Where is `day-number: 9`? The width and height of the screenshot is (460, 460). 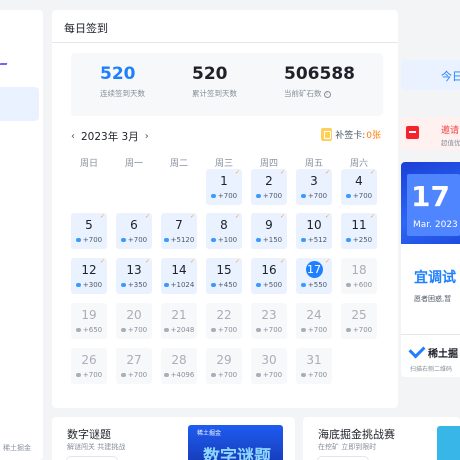
day-number: 9 is located at coordinates (269, 225).